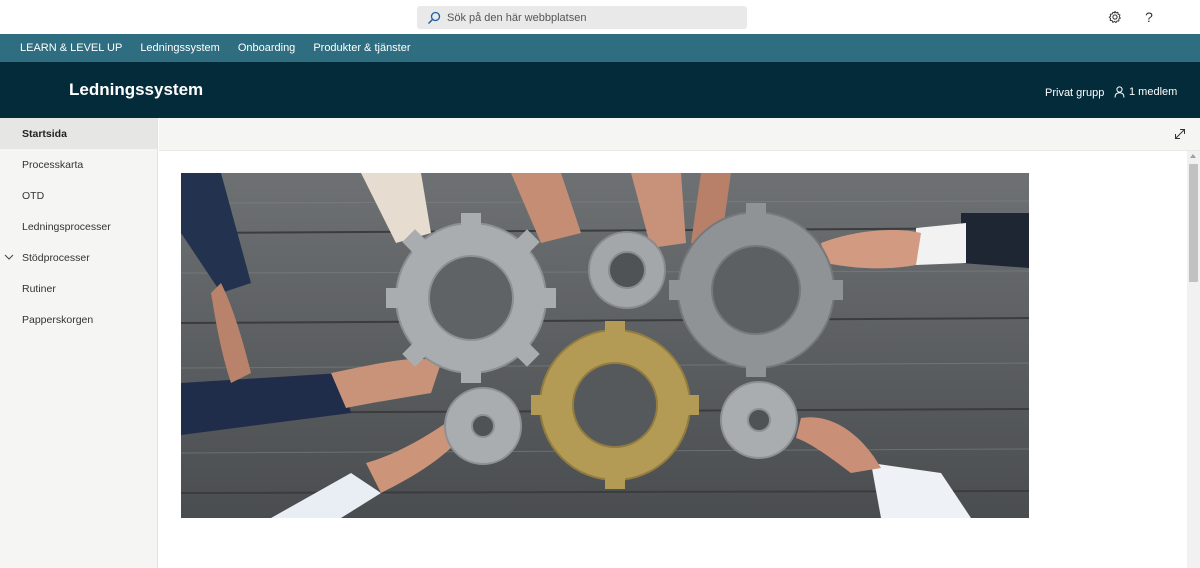  Describe the element at coordinates (78, 133) in the screenshot. I see `left-nav-item-startsida: Startsida` at that location.